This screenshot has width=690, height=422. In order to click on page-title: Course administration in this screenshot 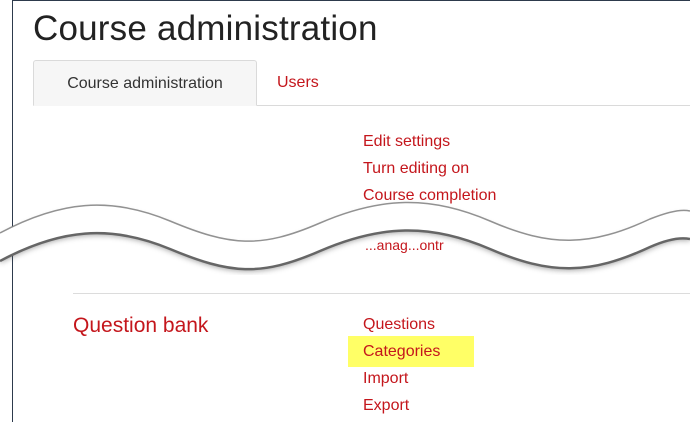, I will do `click(205, 28)`.